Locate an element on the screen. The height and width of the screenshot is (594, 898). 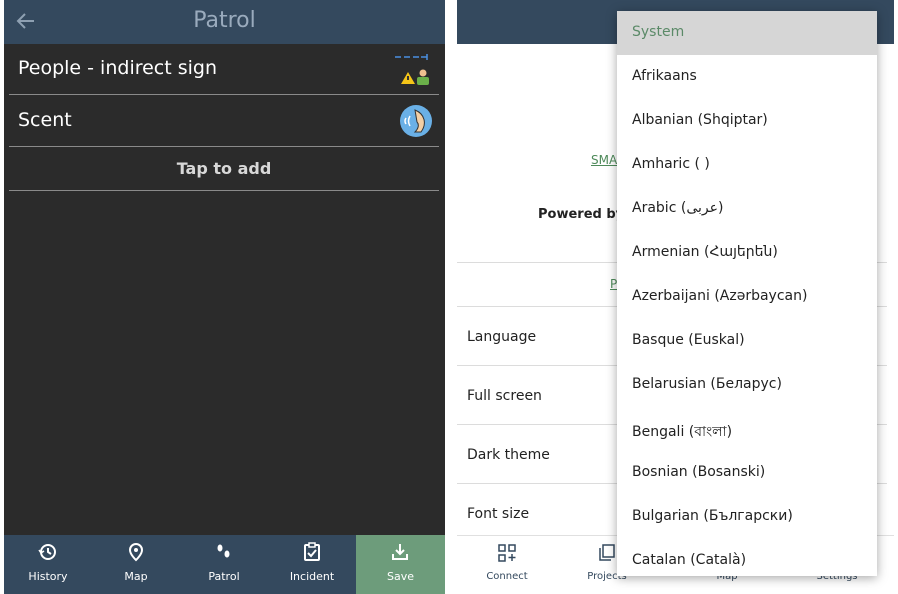
language-option: Azerbaijani (Azərbaycan) is located at coordinates (747, 297).